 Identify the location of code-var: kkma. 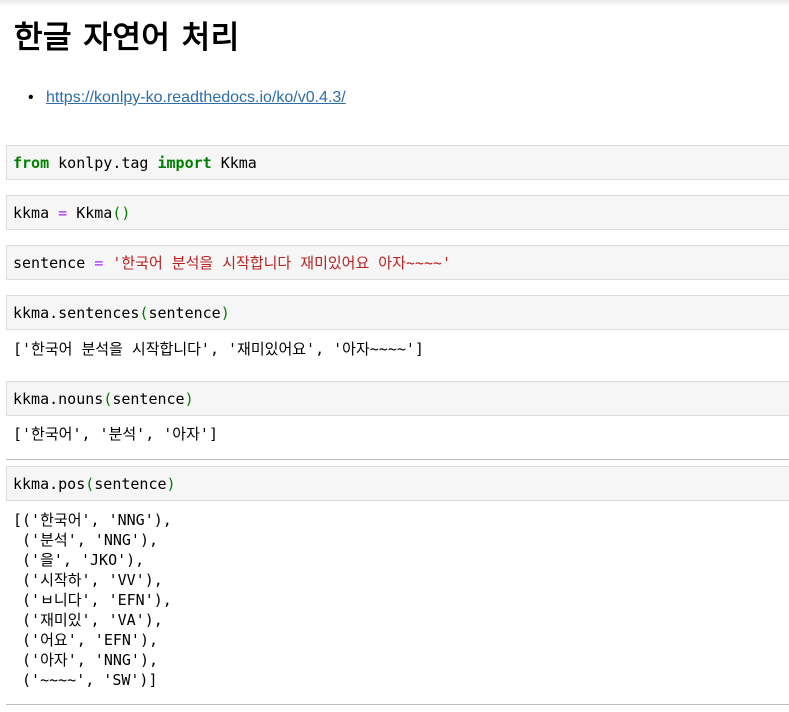
(36, 212).